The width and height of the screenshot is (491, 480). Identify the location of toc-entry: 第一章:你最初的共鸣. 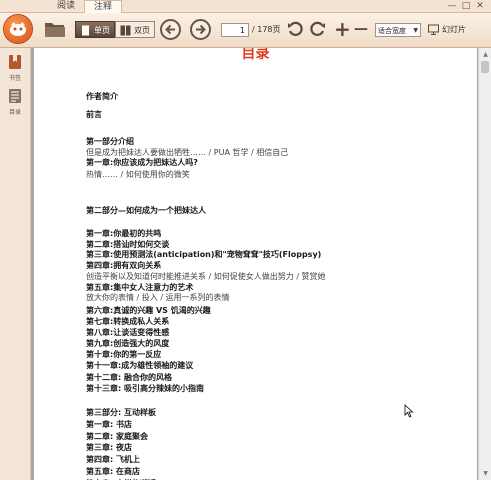
(123, 233).